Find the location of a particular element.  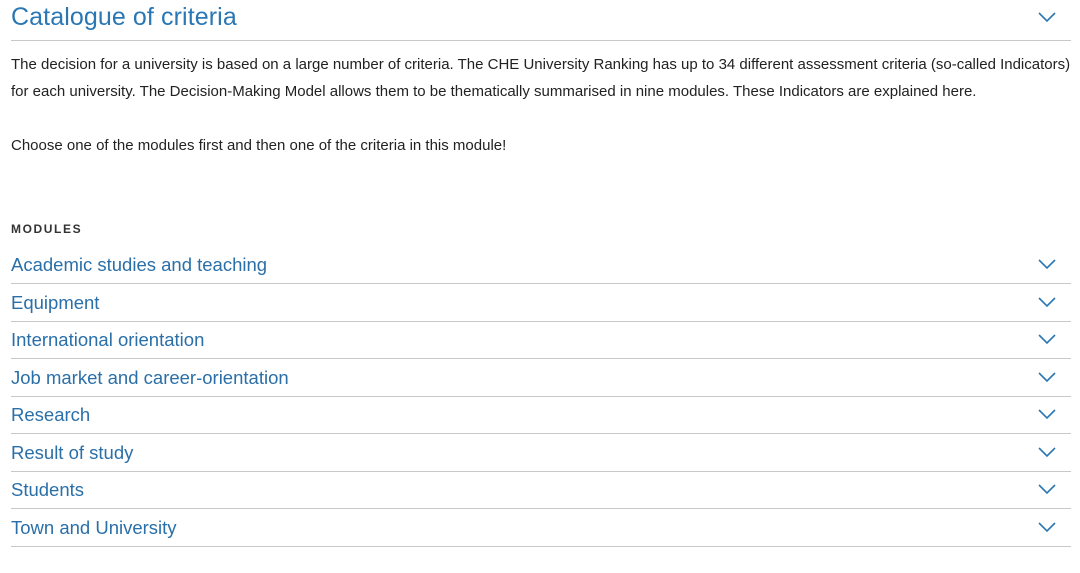

module-label: Equipment is located at coordinates (55, 302).